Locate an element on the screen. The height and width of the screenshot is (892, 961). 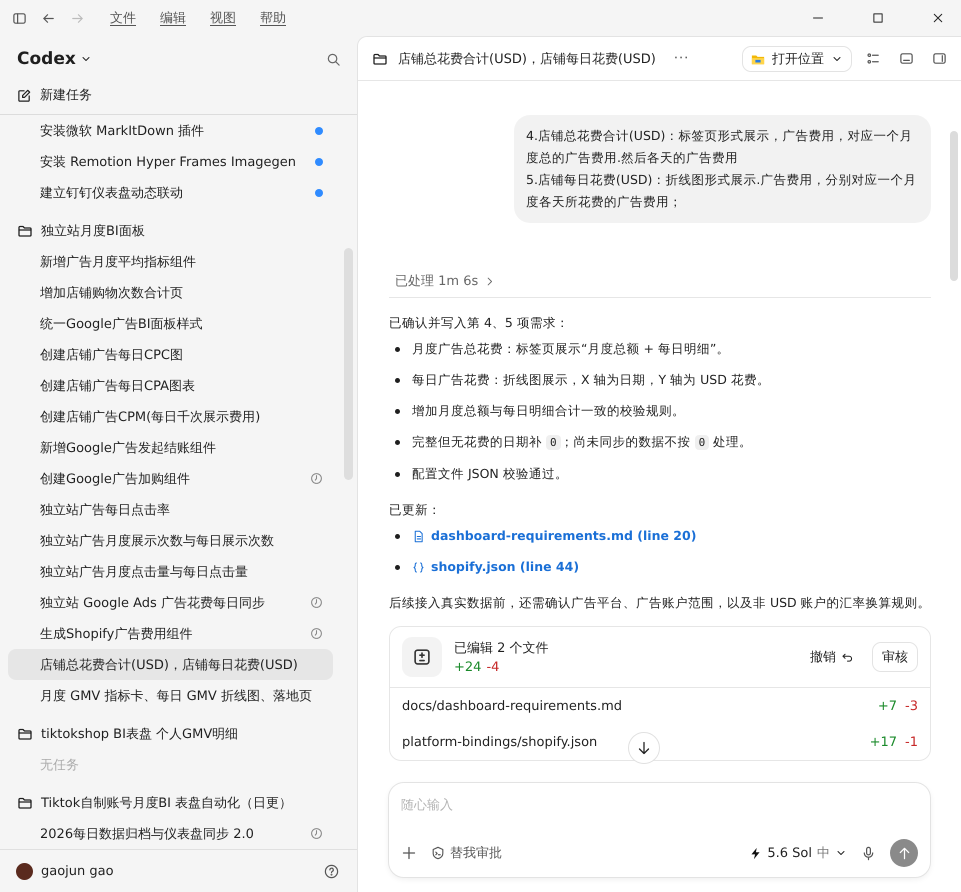
sidebar-toggle-icon is located at coordinates (19, 18).